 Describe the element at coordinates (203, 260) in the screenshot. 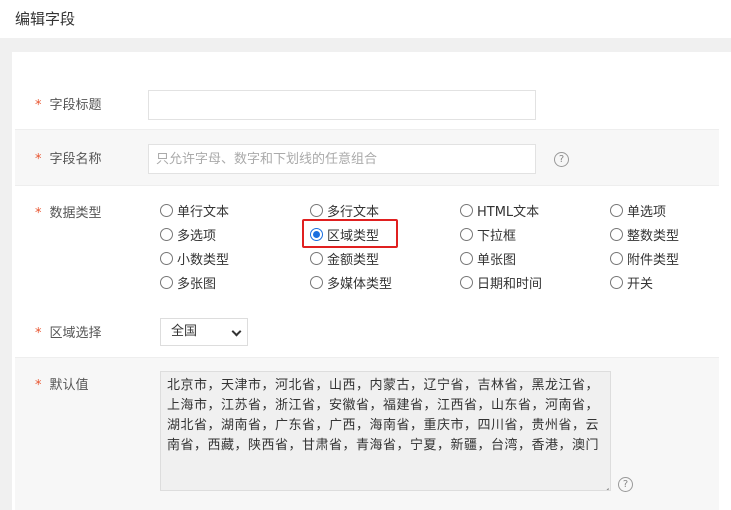

I see `radio-label: 小数类型` at that location.